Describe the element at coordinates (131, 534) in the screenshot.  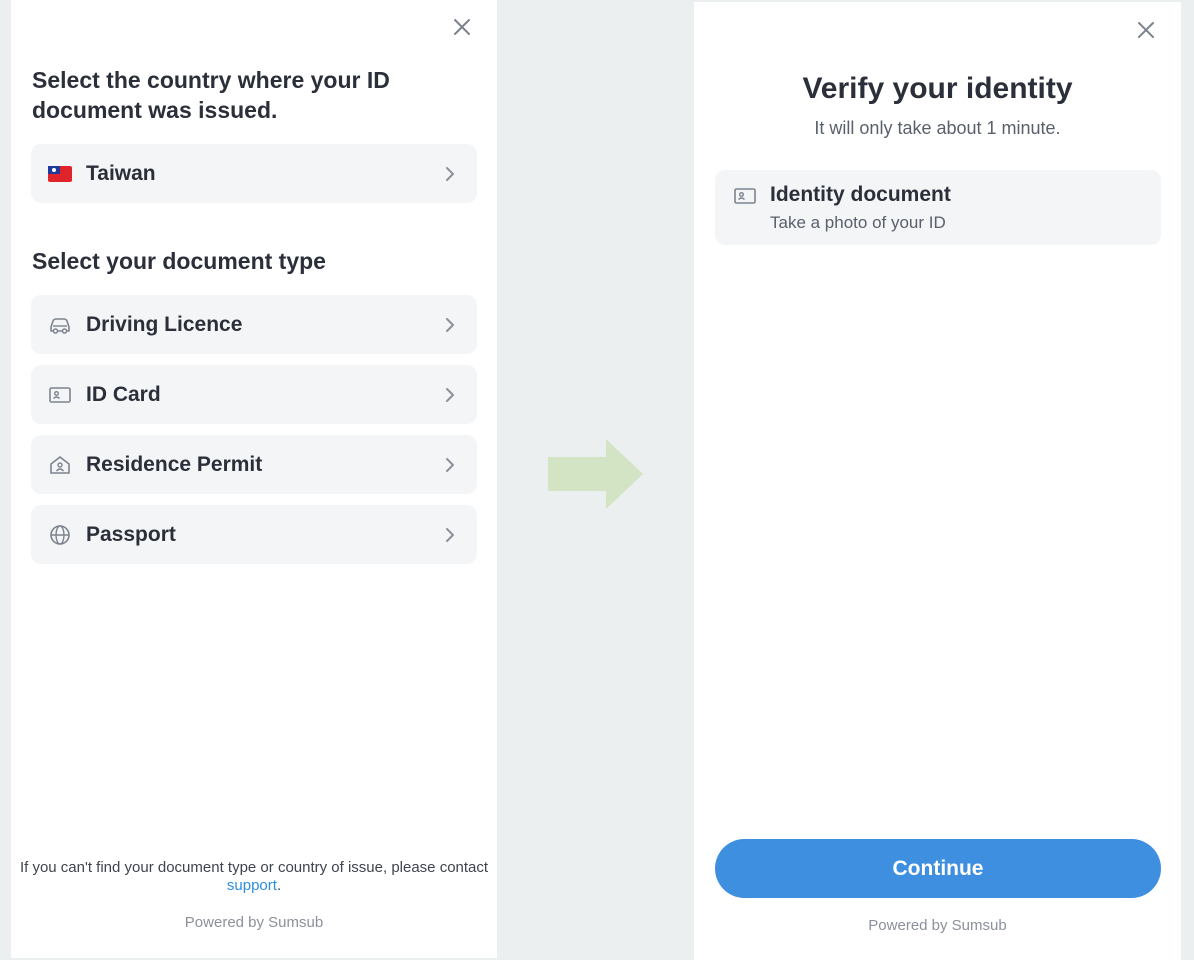
I see `doctype-label: Passport` at that location.